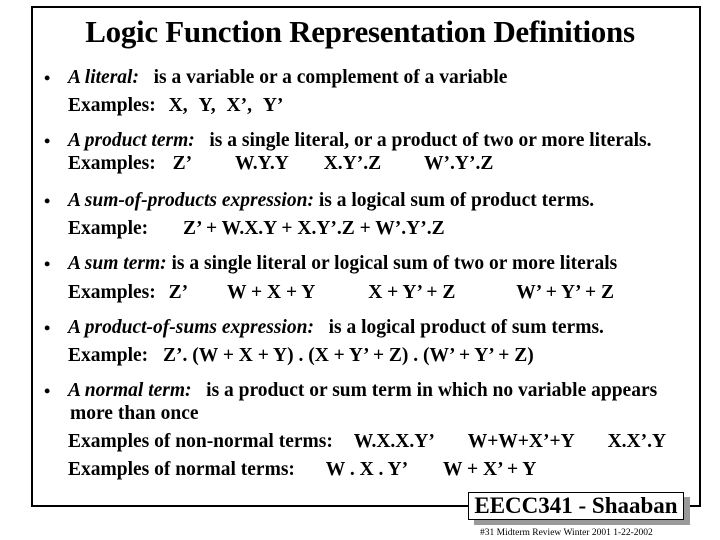 Image resolution: width=720 pixels, height=540 pixels. I want to click on example: W+W+X’+Y, so click(521, 441).